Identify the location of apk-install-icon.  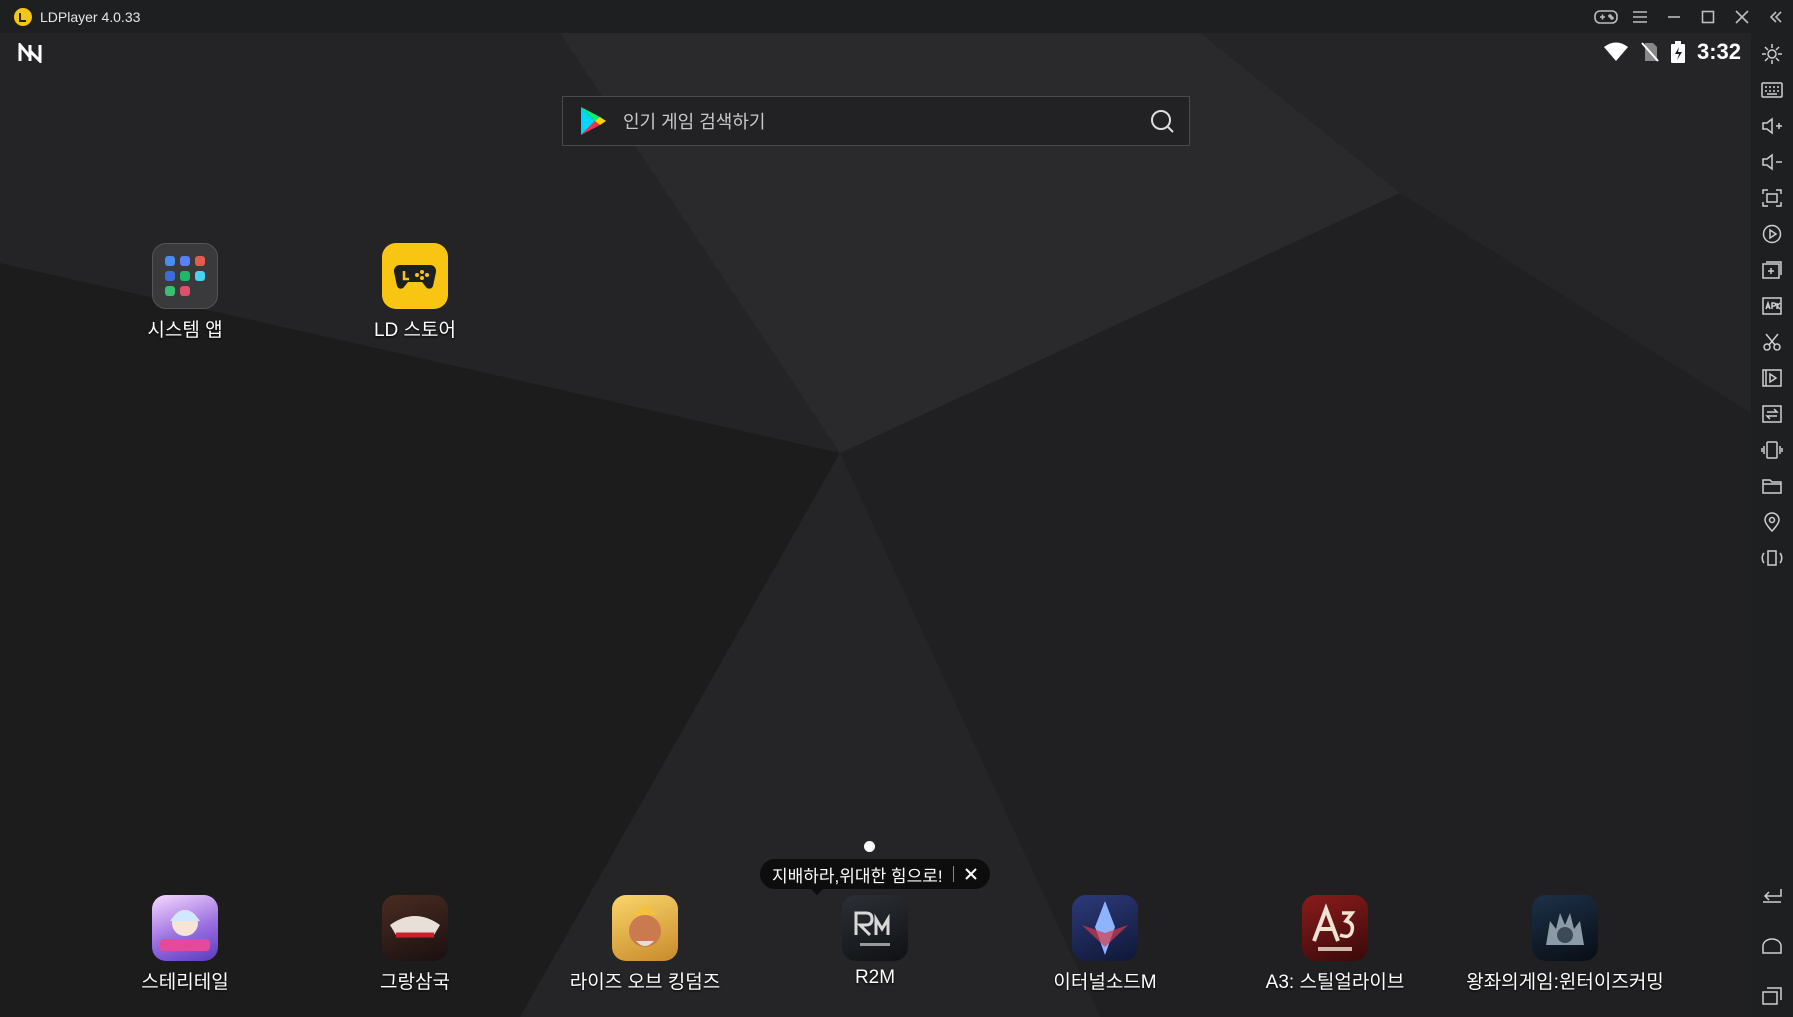
(1772, 306).